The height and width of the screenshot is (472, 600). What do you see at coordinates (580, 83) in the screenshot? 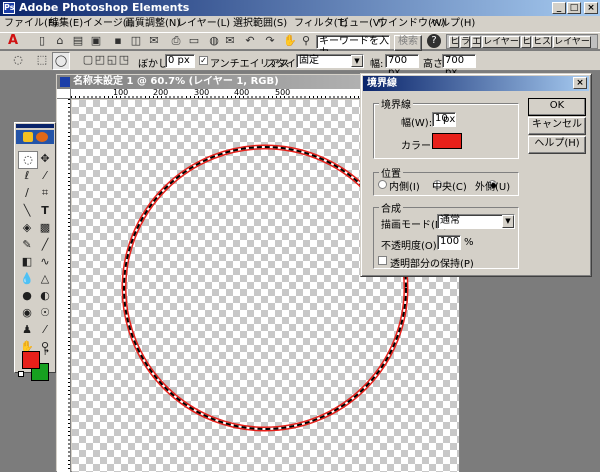
I see `dialog-close-button: ×` at bounding box center [580, 83].